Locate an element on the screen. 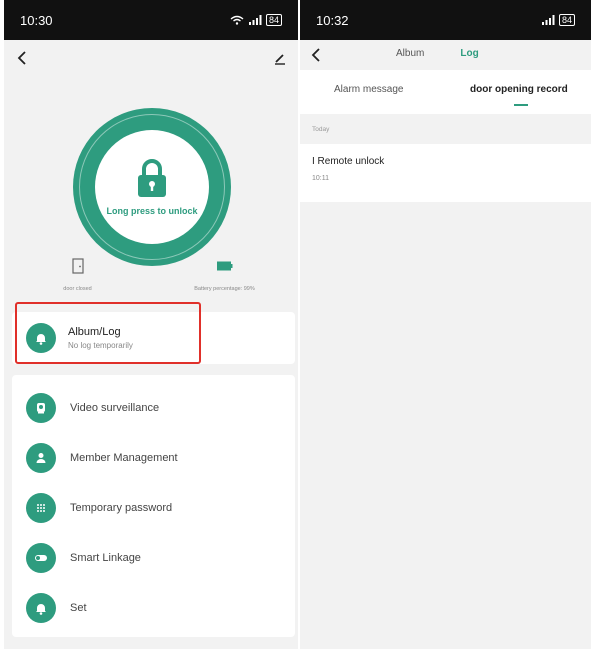 Image resolution: width=591 pixels, height=649 pixels. album-icon-circle is located at coordinates (41, 338).